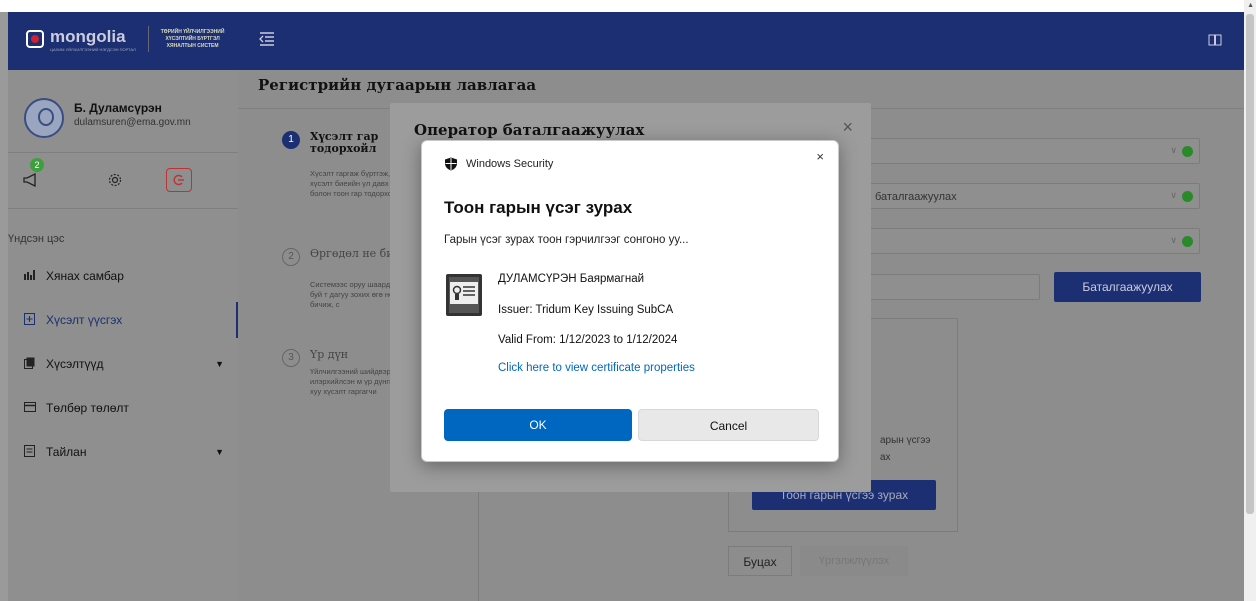  What do you see at coordinates (291, 358) in the screenshot?
I see `step-number: 3` at bounding box center [291, 358].